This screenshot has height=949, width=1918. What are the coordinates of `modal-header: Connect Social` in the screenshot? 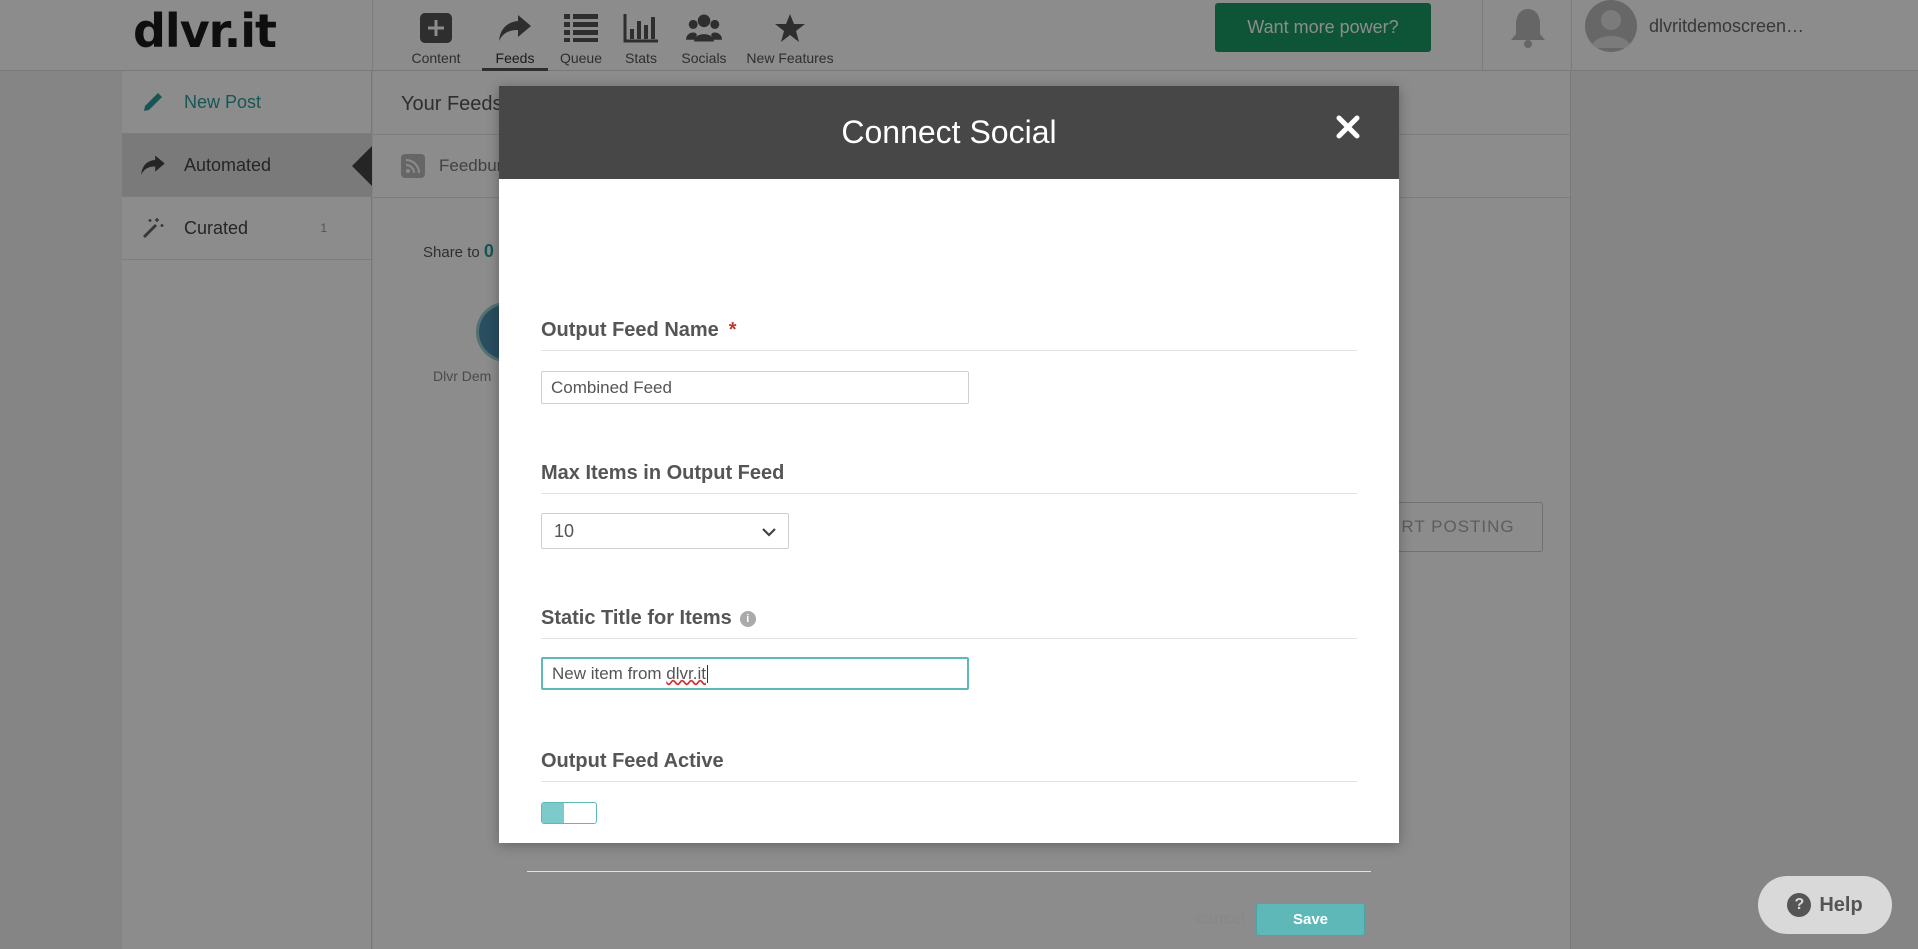 It's located at (949, 132).